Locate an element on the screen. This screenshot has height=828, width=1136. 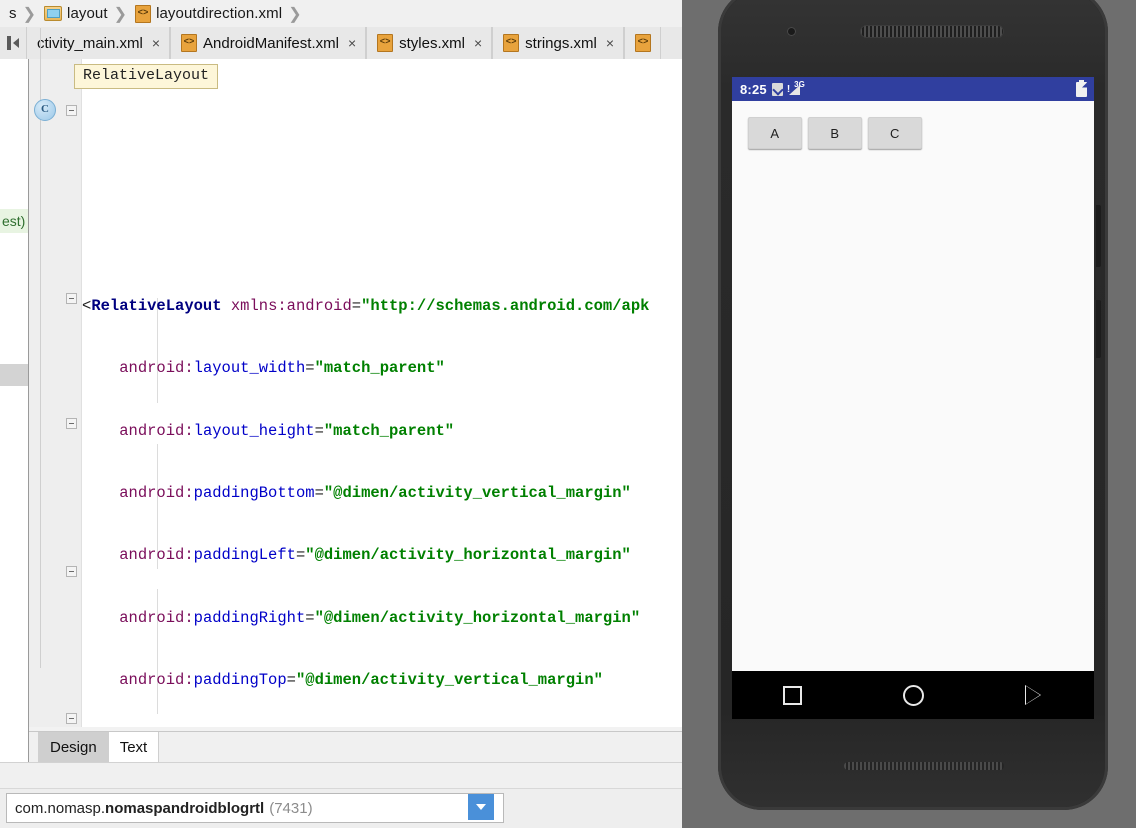
status-bar-right is located at coordinates (1081, 88).